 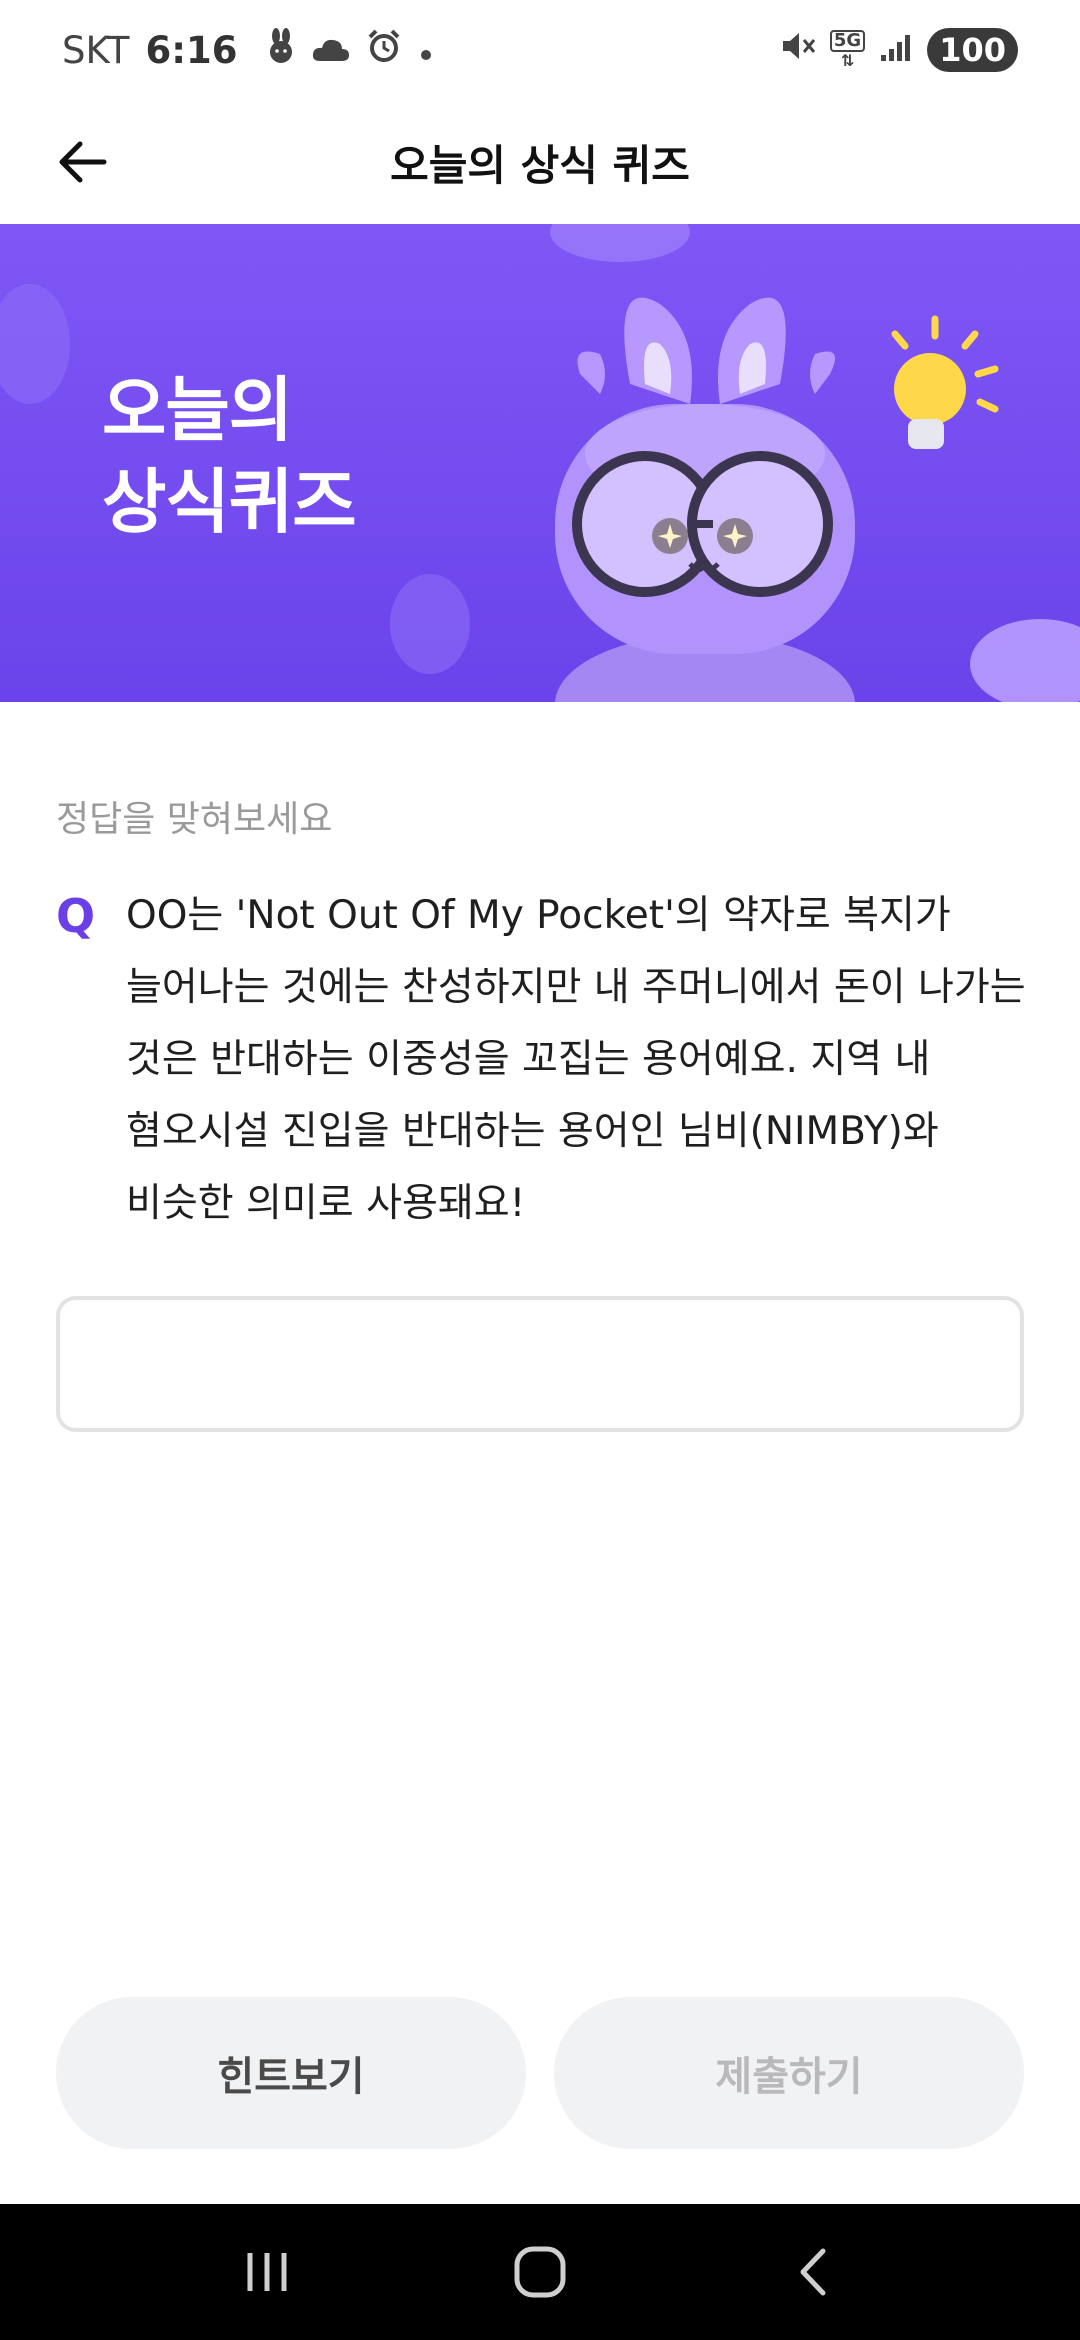 I want to click on recent-apps-icon, so click(x=267, y=2272).